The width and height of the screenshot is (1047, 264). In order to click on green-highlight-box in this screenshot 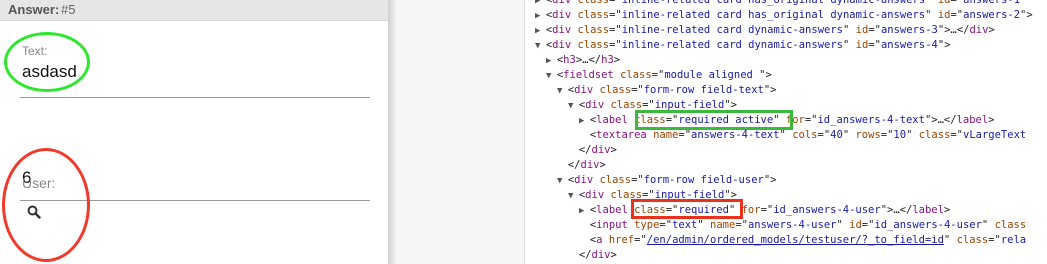, I will do `click(714, 120)`.